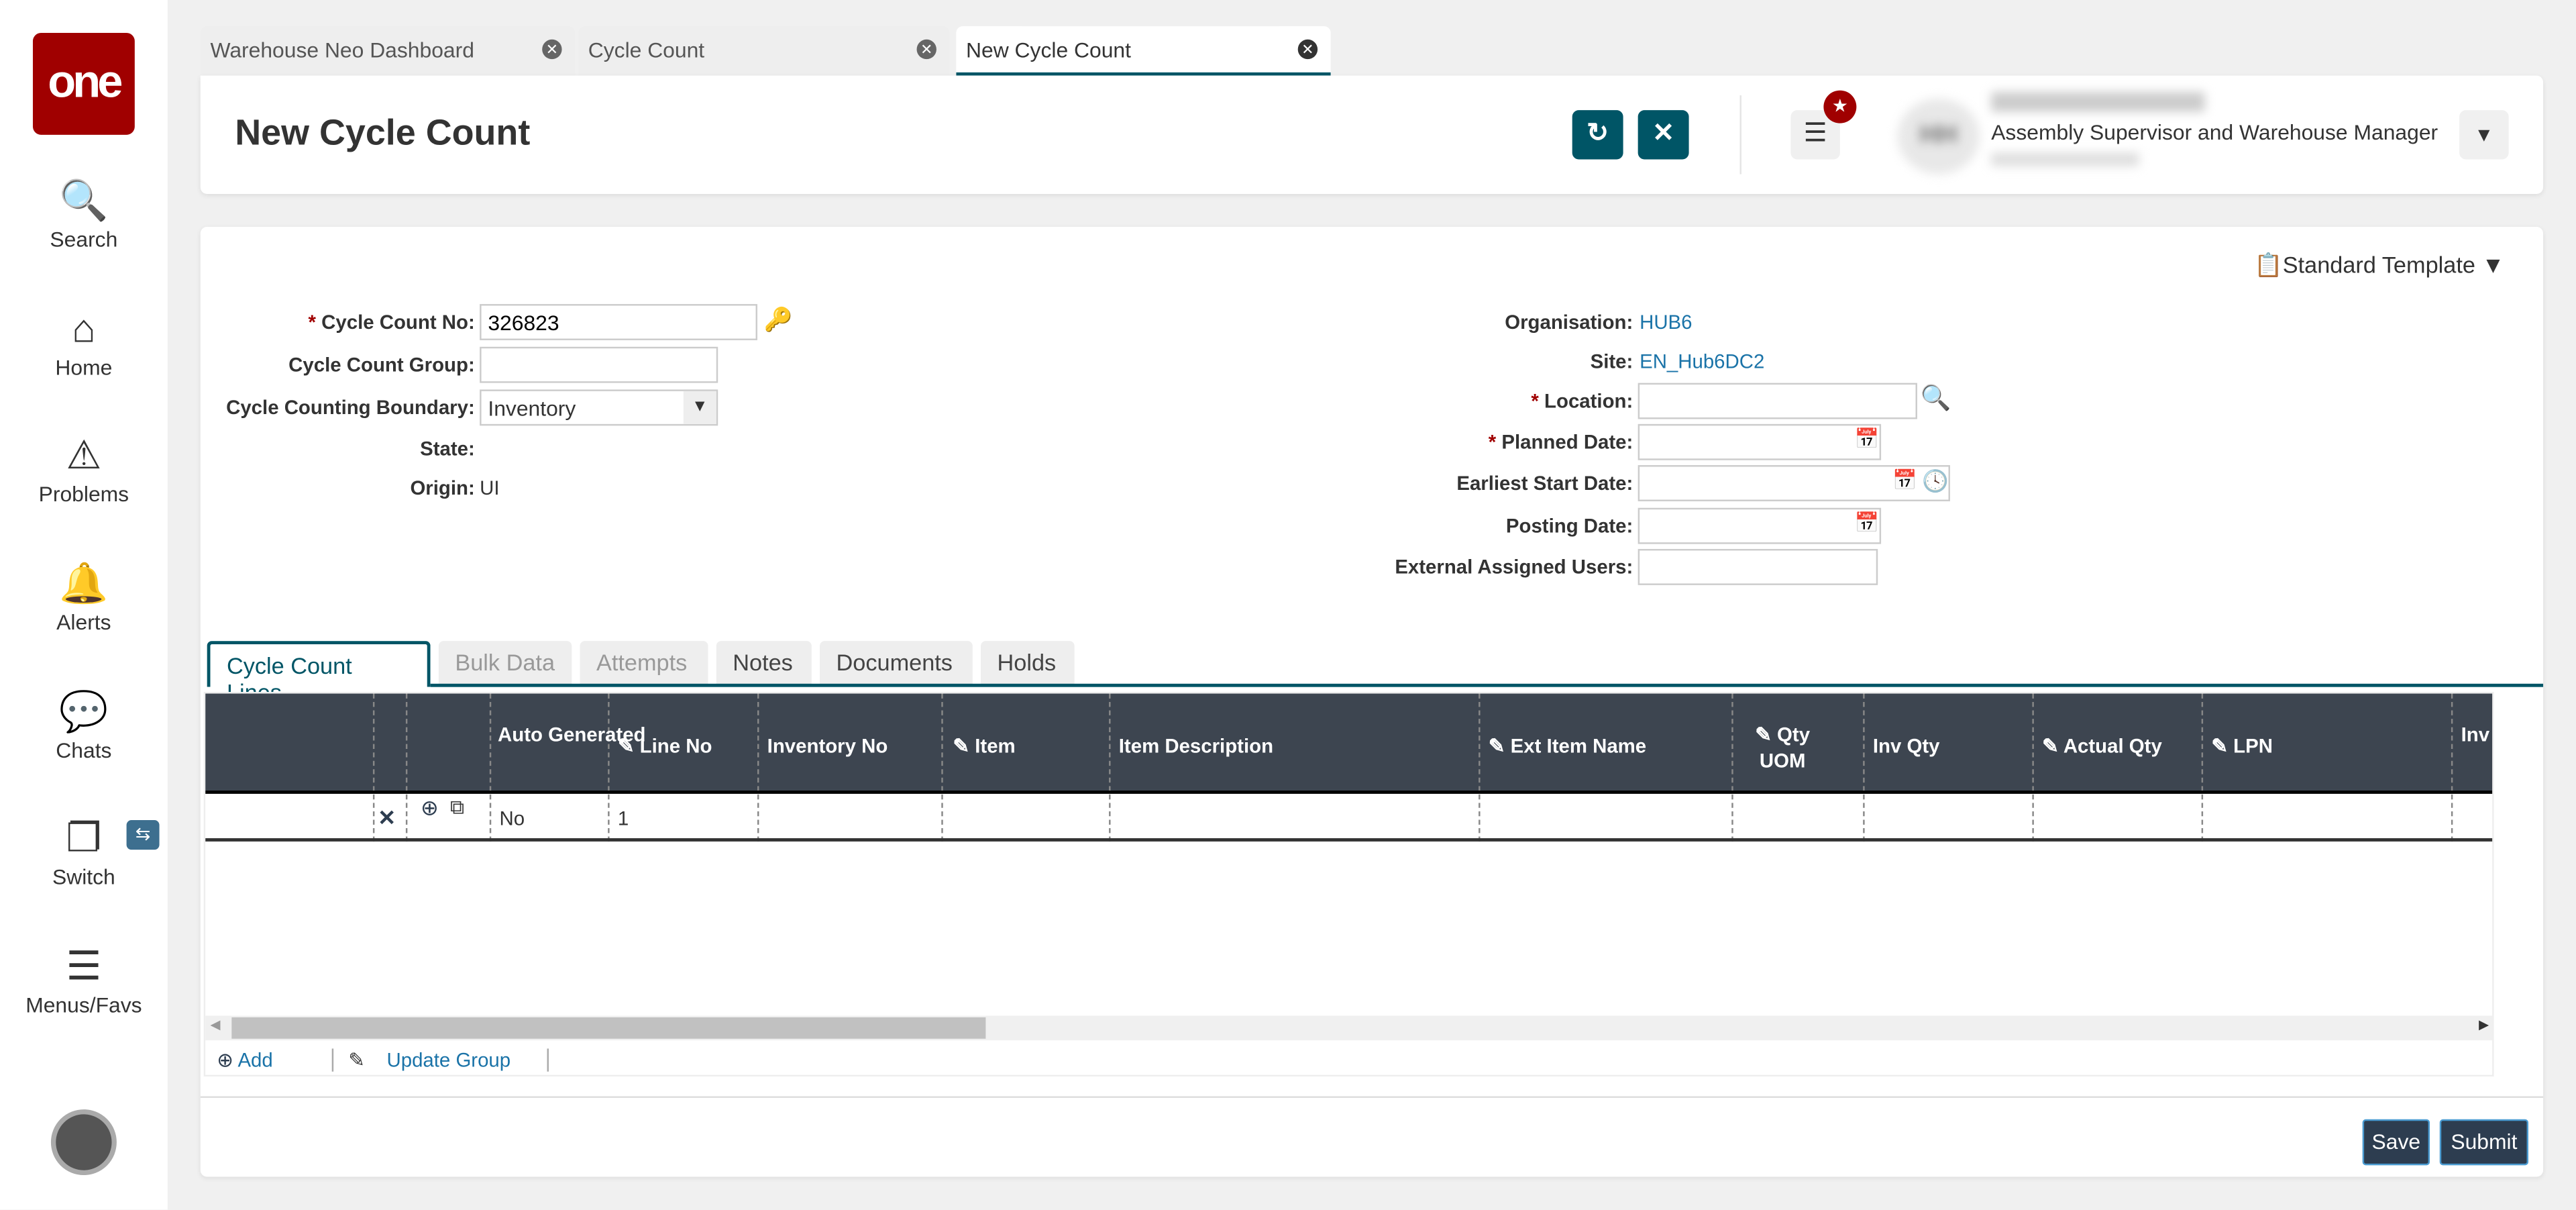  Describe the element at coordinates (764, 663) in the screenshot. I see `tab-notes: Notes` at that location.